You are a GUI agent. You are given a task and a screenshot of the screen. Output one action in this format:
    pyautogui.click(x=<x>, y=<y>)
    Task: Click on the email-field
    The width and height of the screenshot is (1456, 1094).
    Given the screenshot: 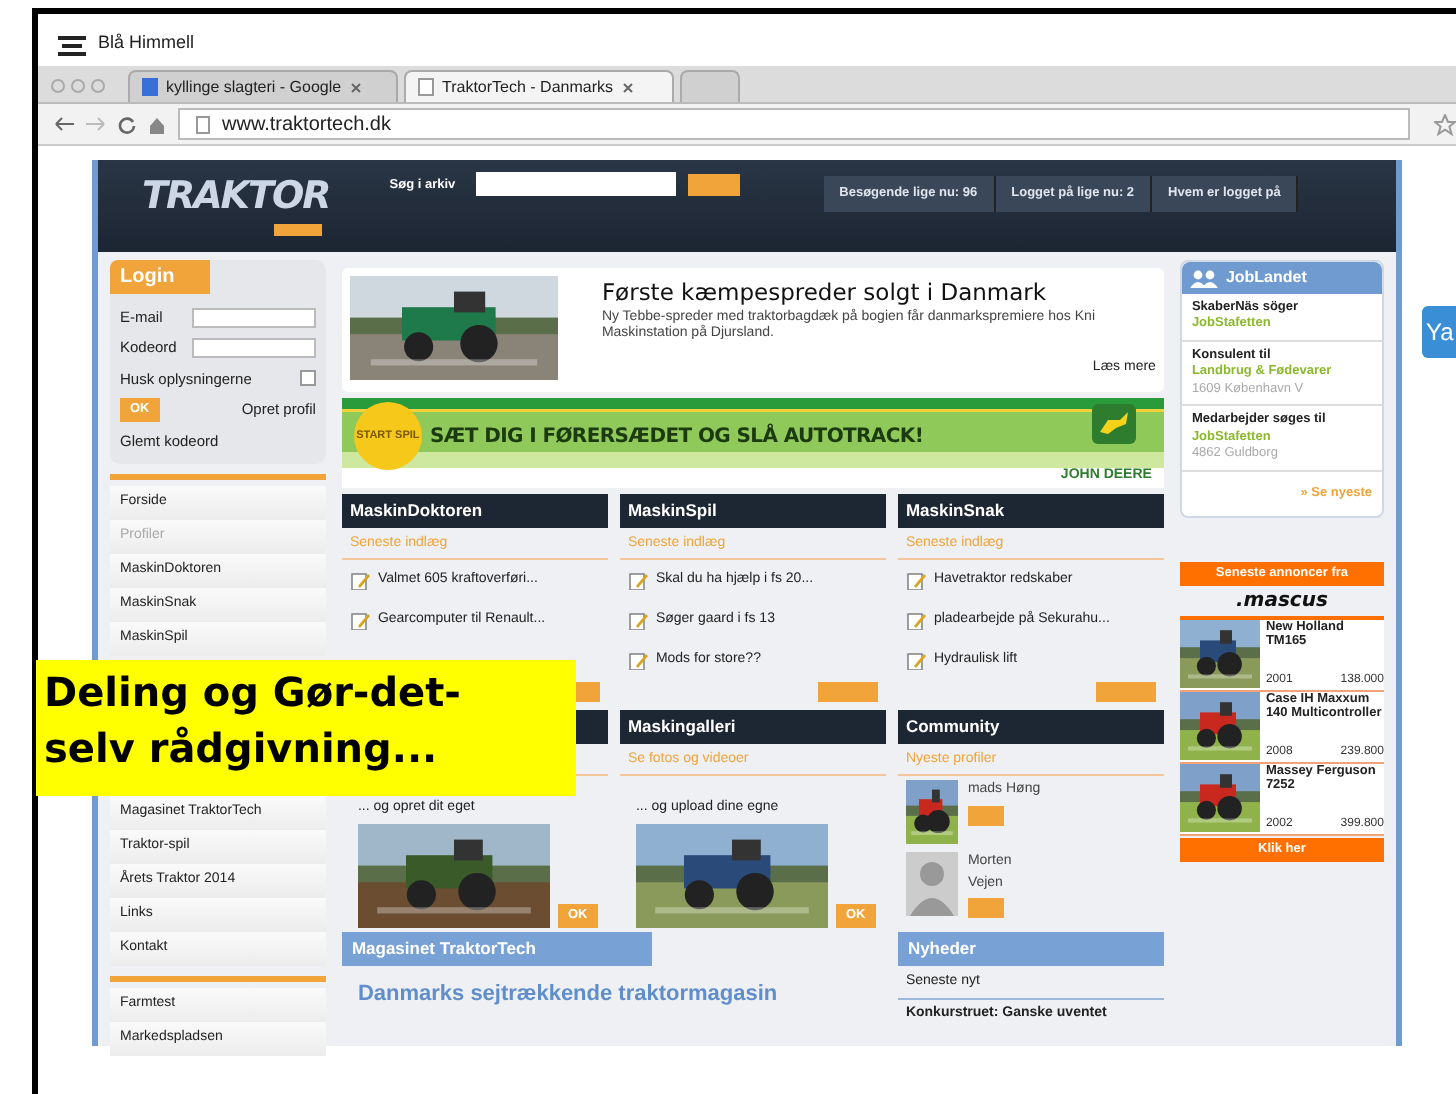 What is the action you would take?
    pyautogui.click(x=253, y=317)
    